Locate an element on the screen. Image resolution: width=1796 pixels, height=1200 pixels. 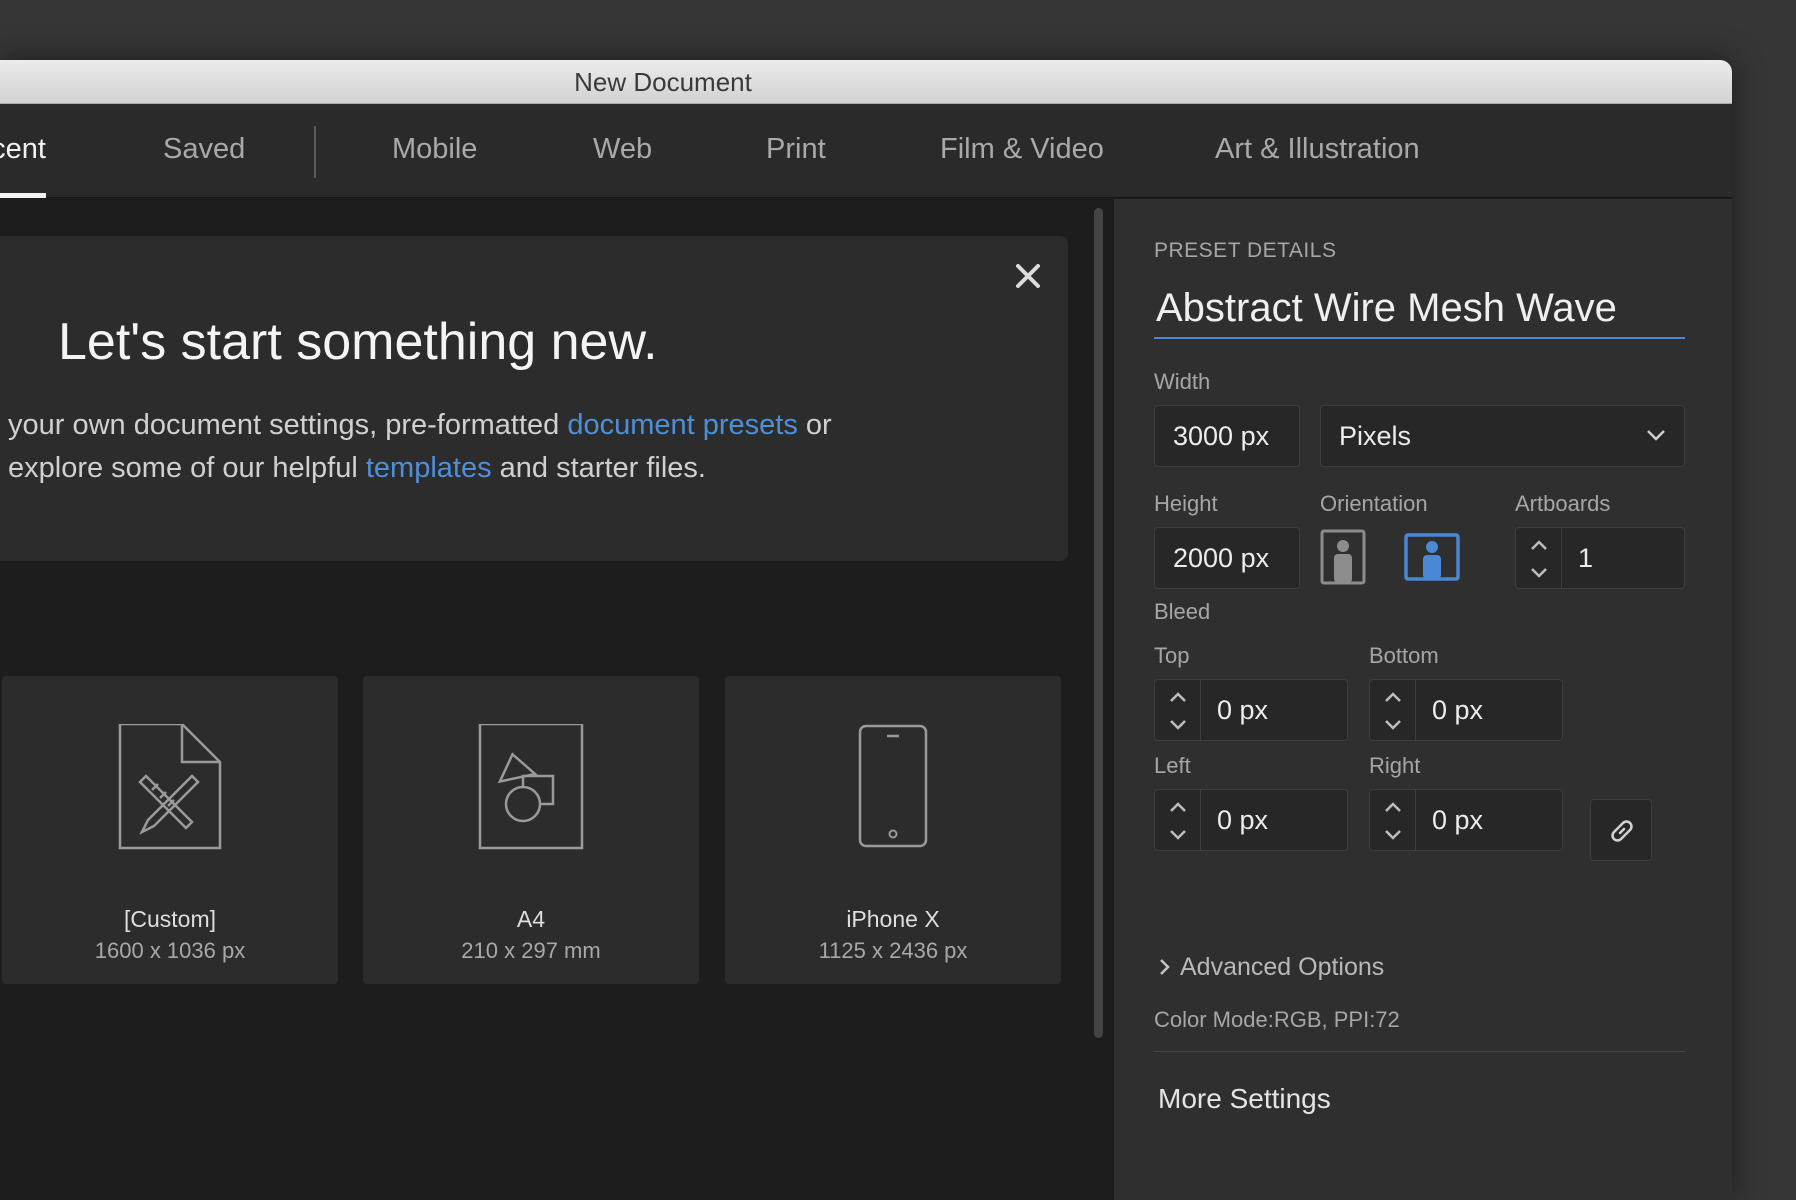
welcome-text-part: and starter files. is located at coordinates (598, 468).